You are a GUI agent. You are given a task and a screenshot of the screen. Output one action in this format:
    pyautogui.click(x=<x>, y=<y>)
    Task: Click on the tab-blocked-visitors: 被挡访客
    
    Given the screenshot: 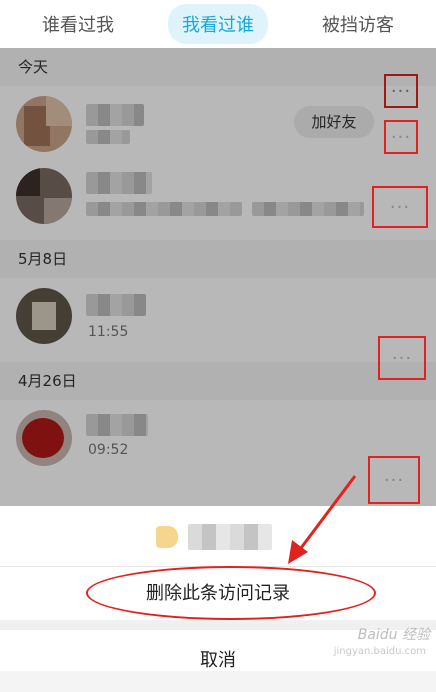 What is the action you would take?
    pyautogui.click(x=358, y=24)
    